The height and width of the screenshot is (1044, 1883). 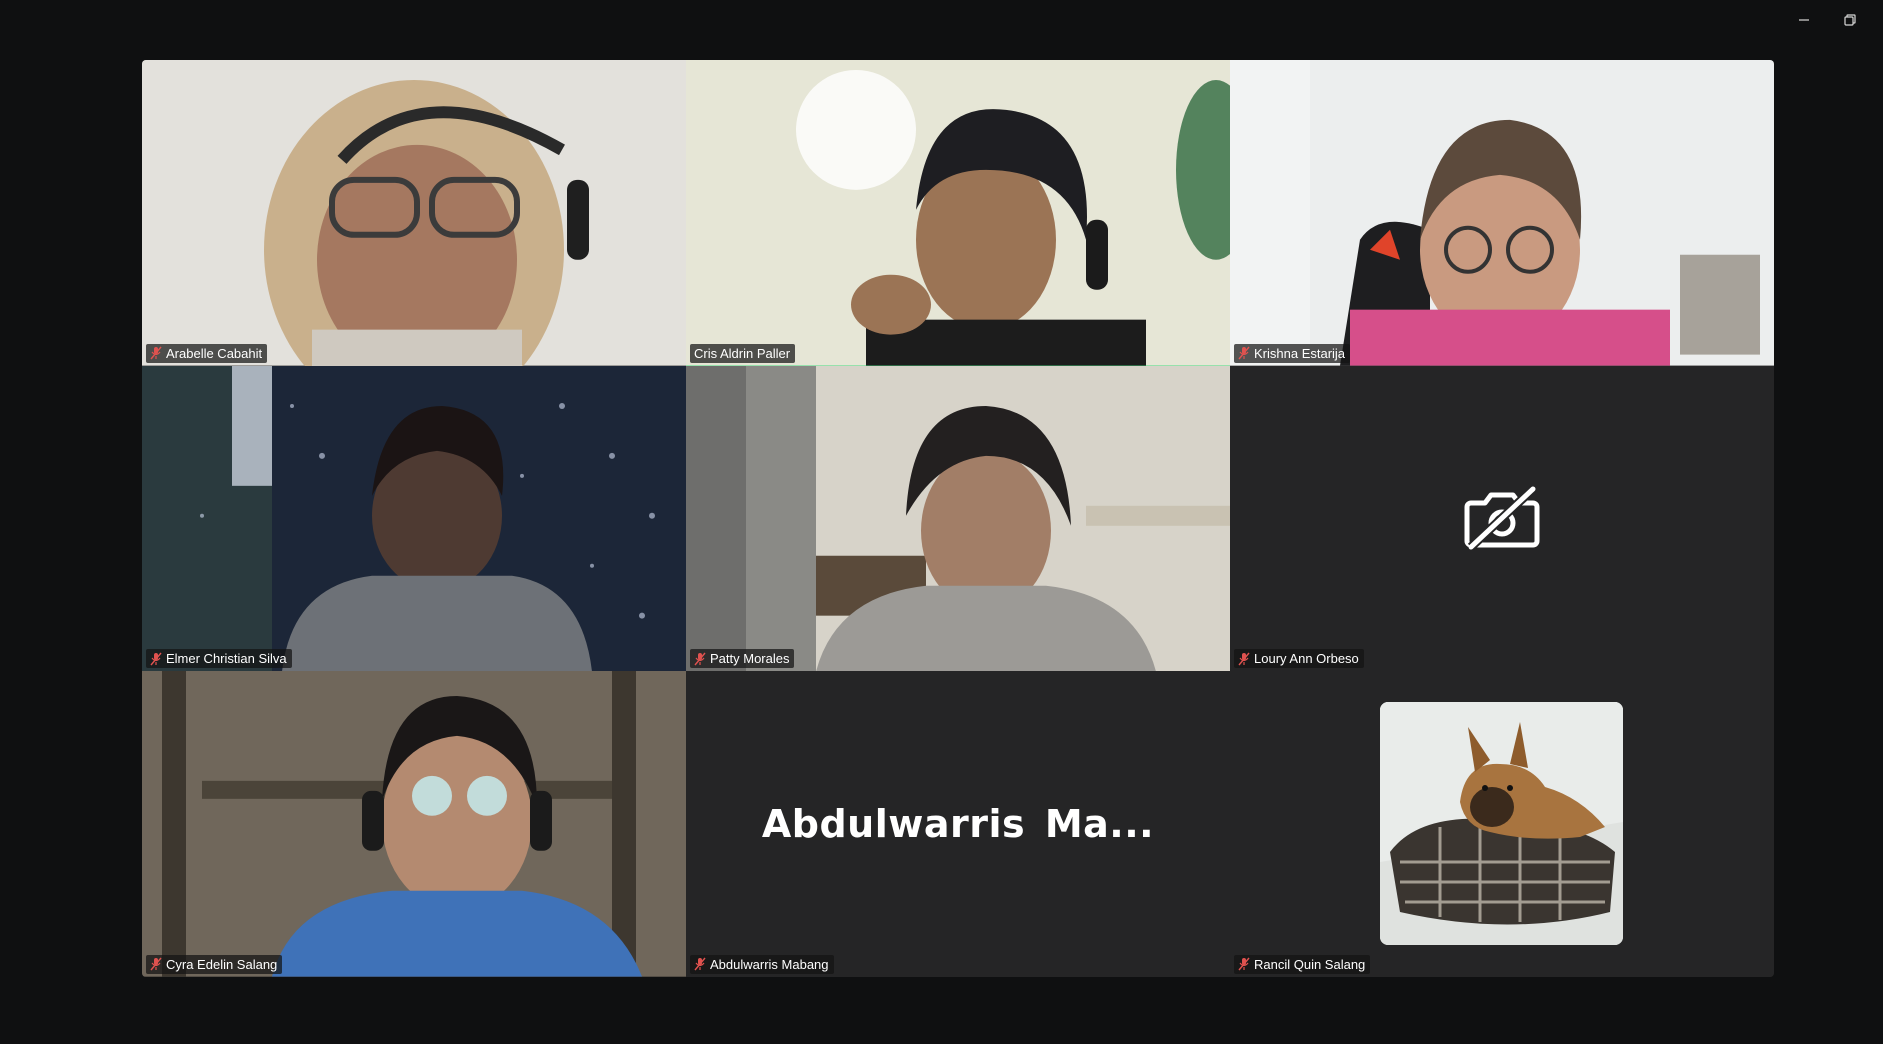 I want to click on minimize-button, so click(x=1804, y=20).